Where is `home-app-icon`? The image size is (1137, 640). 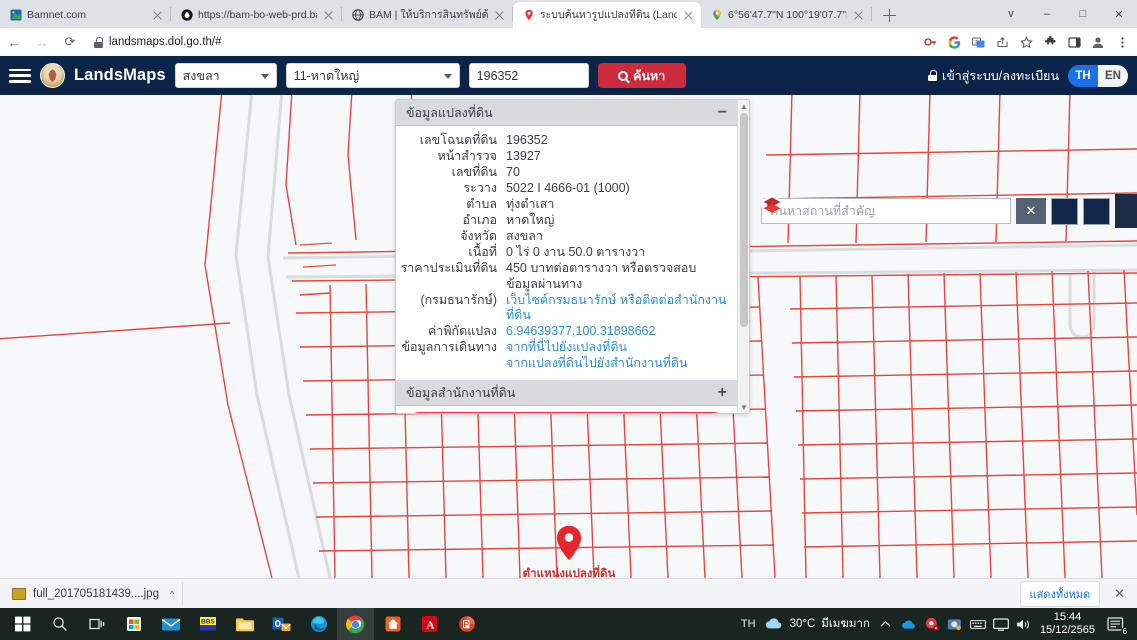
home-app-icon is located at coordinates (392, 624).